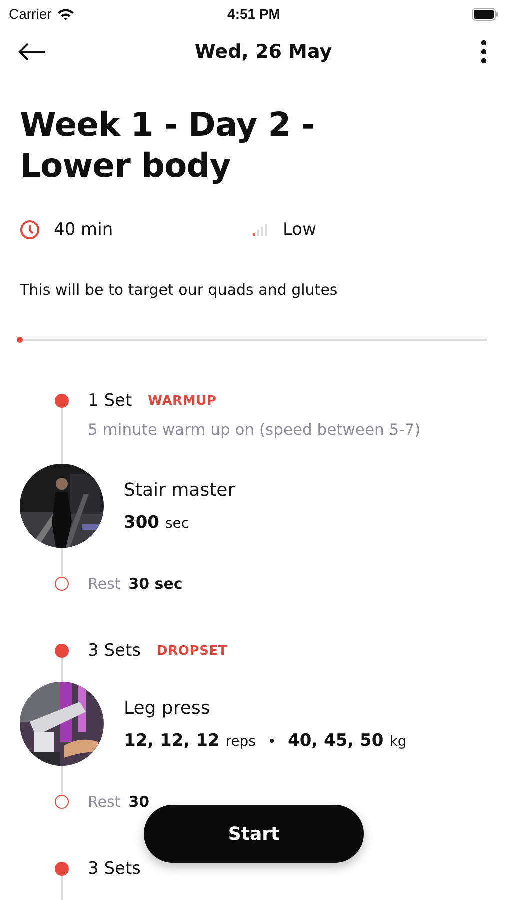  Describe the element at coordinates (110, 401) in the screenshot. I see `sets-count: 1 Set` at that location.